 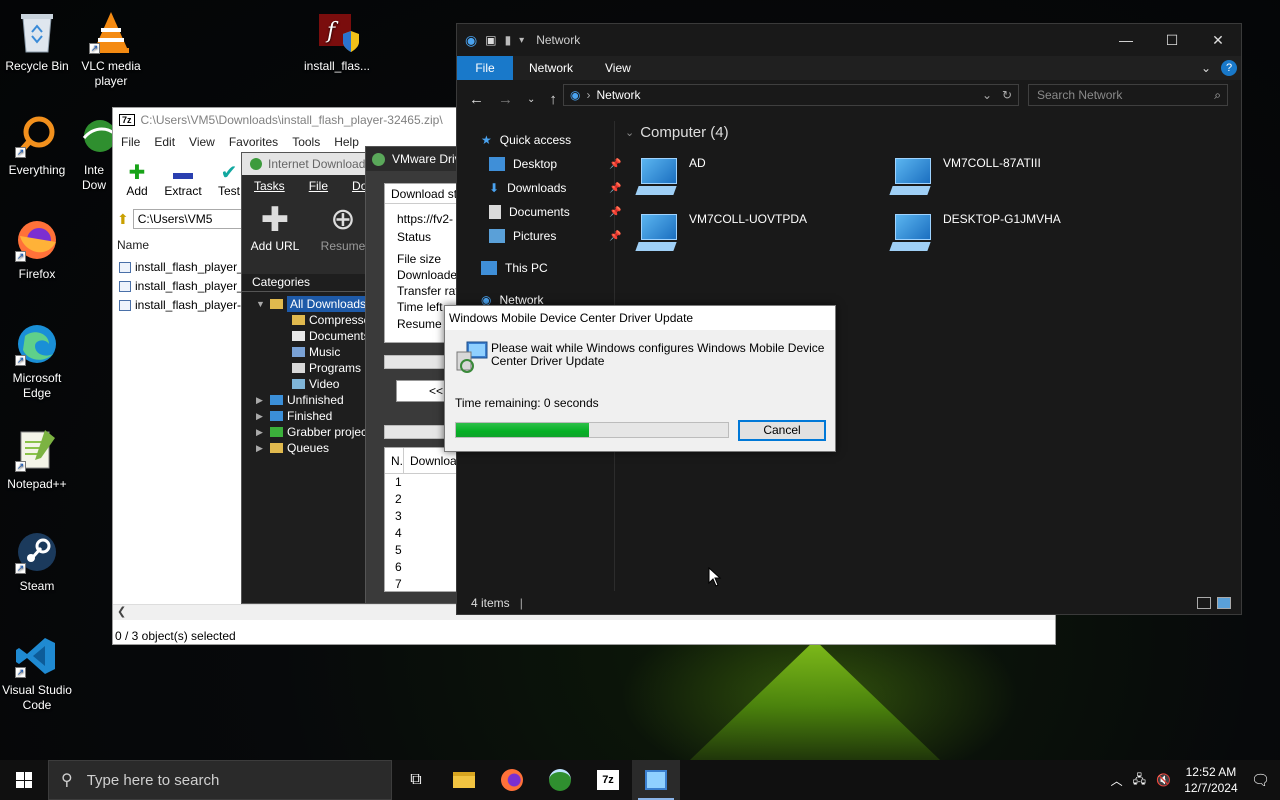 What do you see at coordinates (1206, 68) in the screenshot?
I see `expand-ribbon-icon: ⌄` at bounding box center [1206, 68].